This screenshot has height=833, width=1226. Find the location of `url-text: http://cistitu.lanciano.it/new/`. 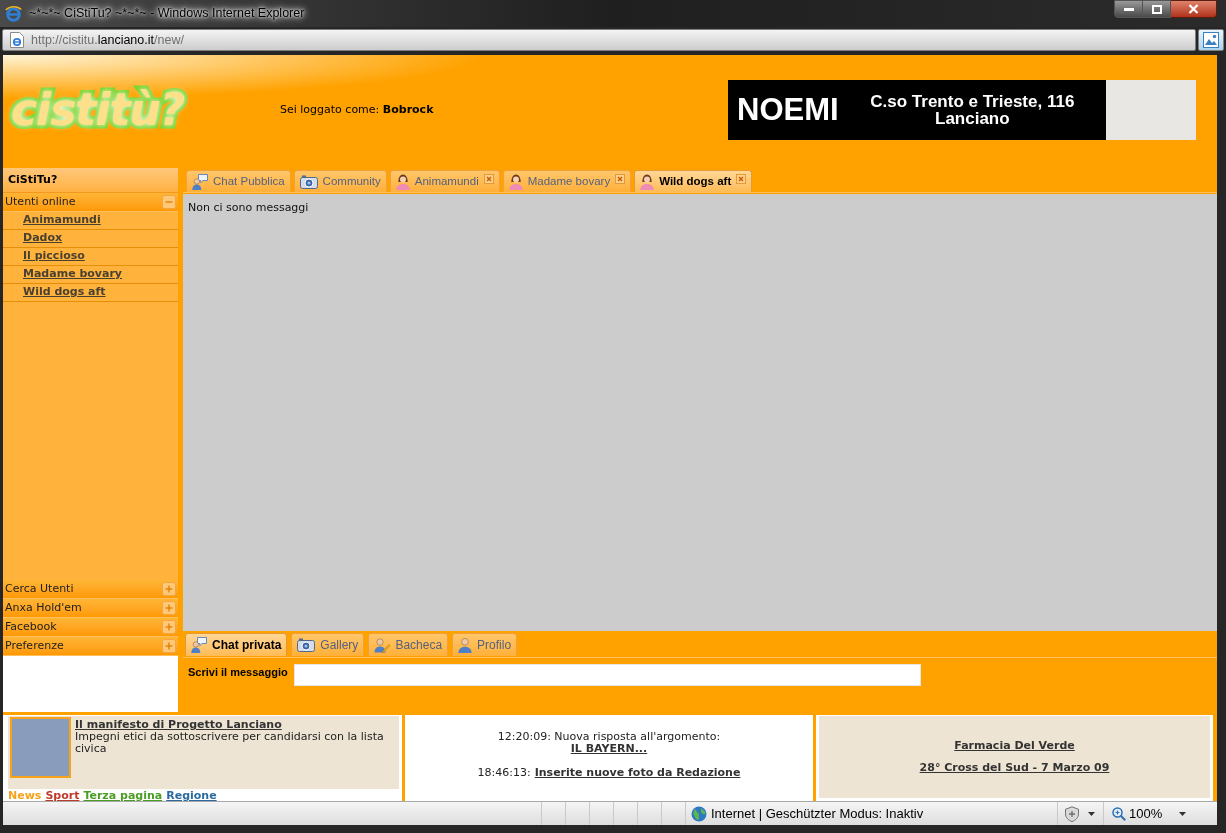

url-text: http://cistitu.lanciano.it/new/ is located at coordinates (107, 40).